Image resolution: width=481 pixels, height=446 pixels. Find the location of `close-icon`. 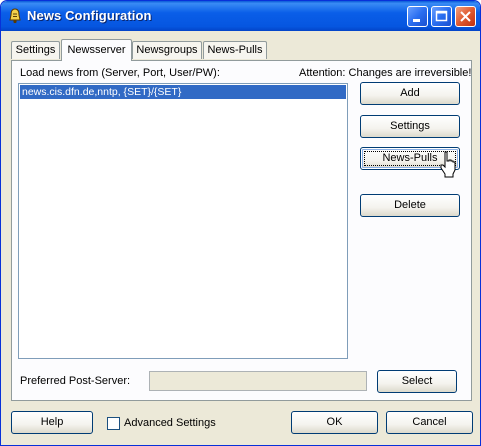

close-icon is located at coordinates (465, 16).